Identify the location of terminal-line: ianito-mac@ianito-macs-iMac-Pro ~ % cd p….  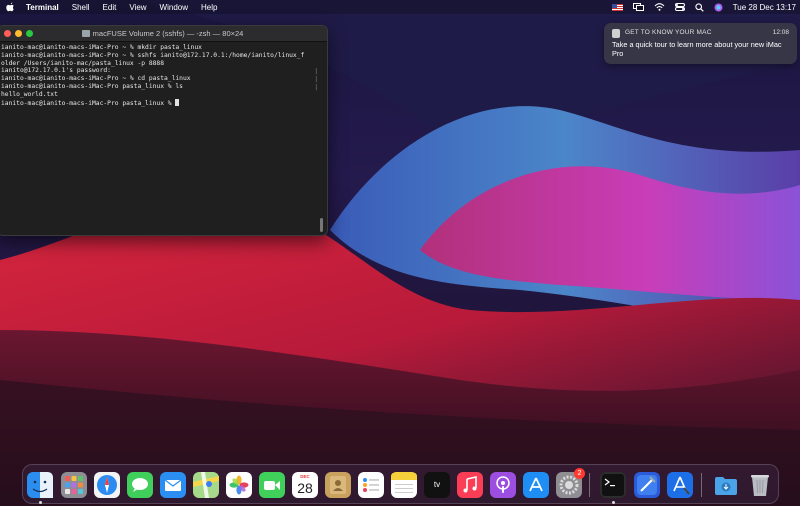
(96, 79).